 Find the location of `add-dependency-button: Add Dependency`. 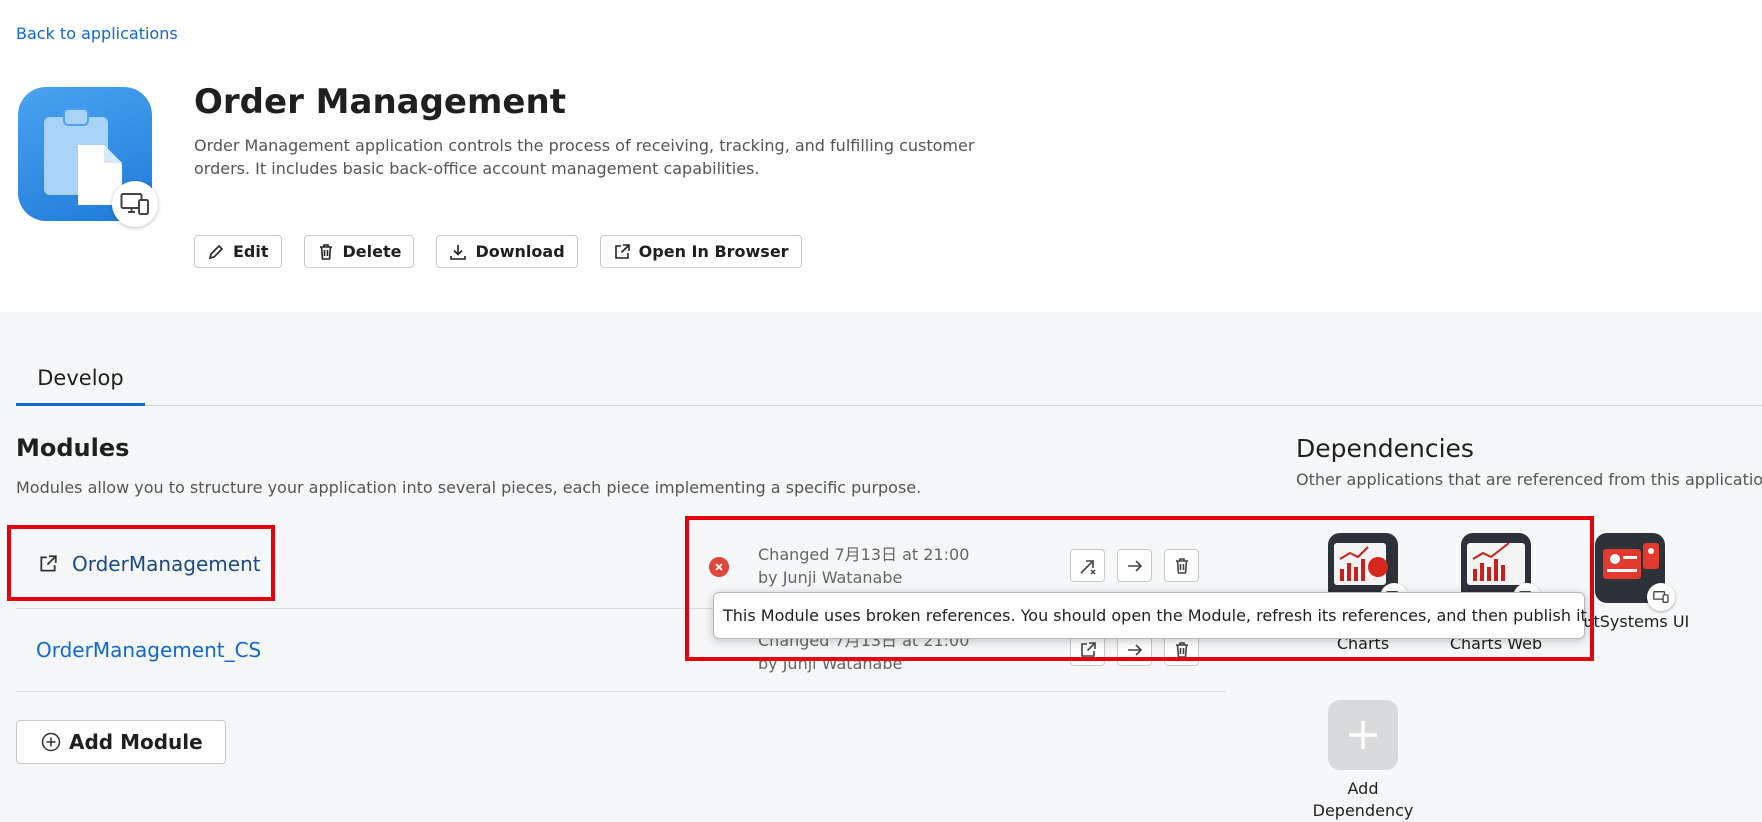

add-dependency-button: Add Dependency is located at coordinates (1363, 761).